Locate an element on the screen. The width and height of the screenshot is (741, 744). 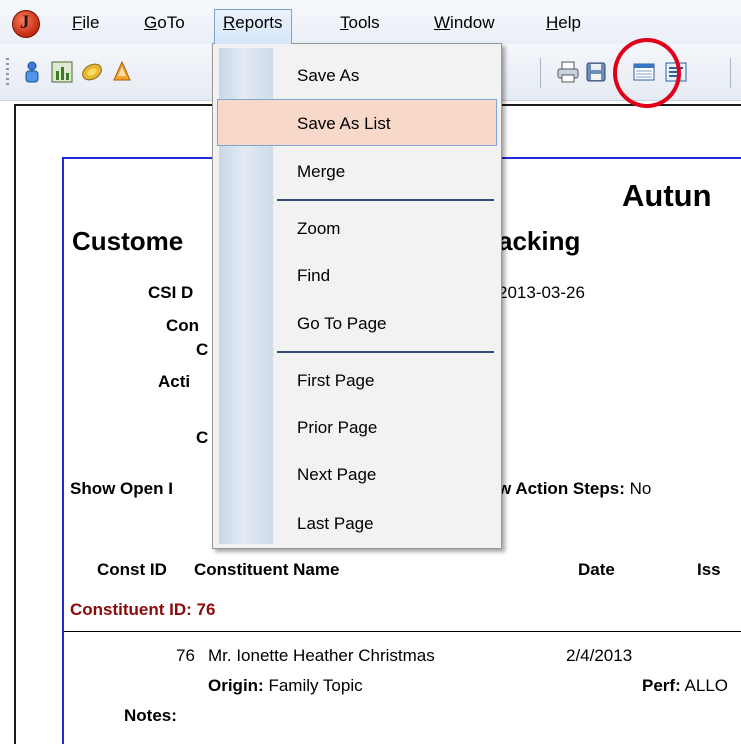
toolbar-grip is located at coordinates (7, 72).